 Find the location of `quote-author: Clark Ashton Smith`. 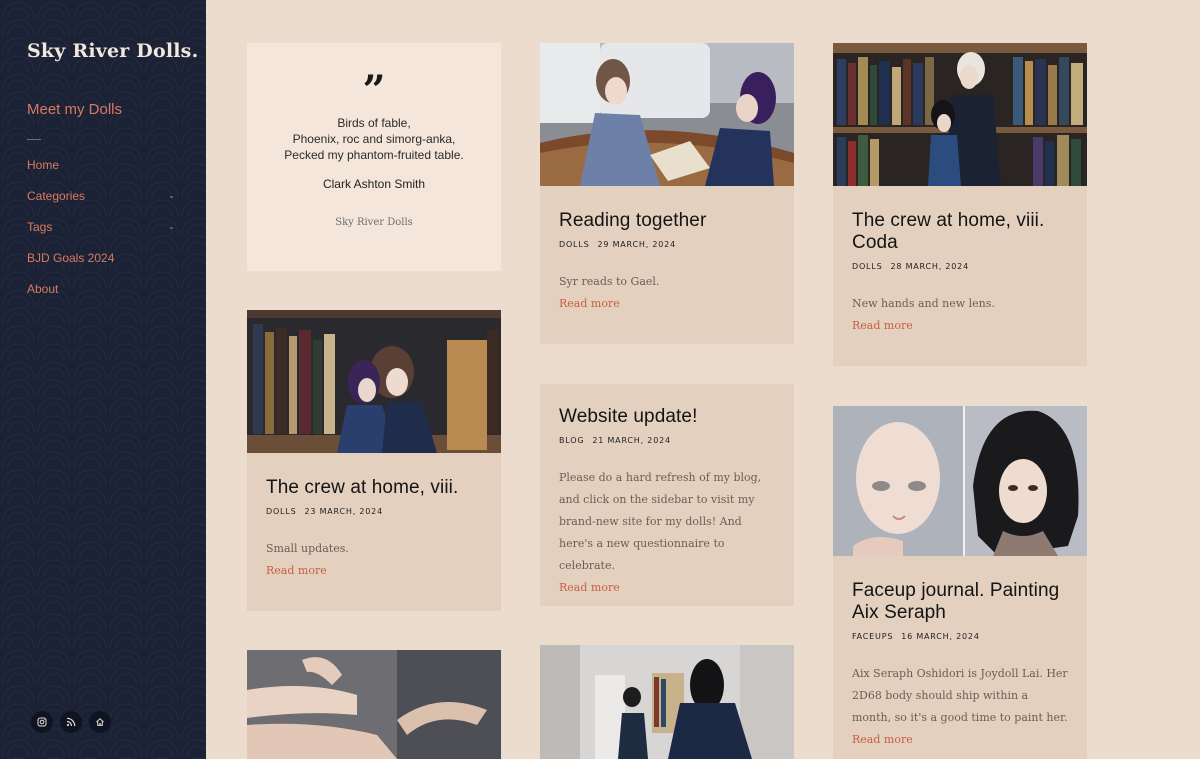

quote-author: Clark Ashton Smith is located at coordinates (374, 184).